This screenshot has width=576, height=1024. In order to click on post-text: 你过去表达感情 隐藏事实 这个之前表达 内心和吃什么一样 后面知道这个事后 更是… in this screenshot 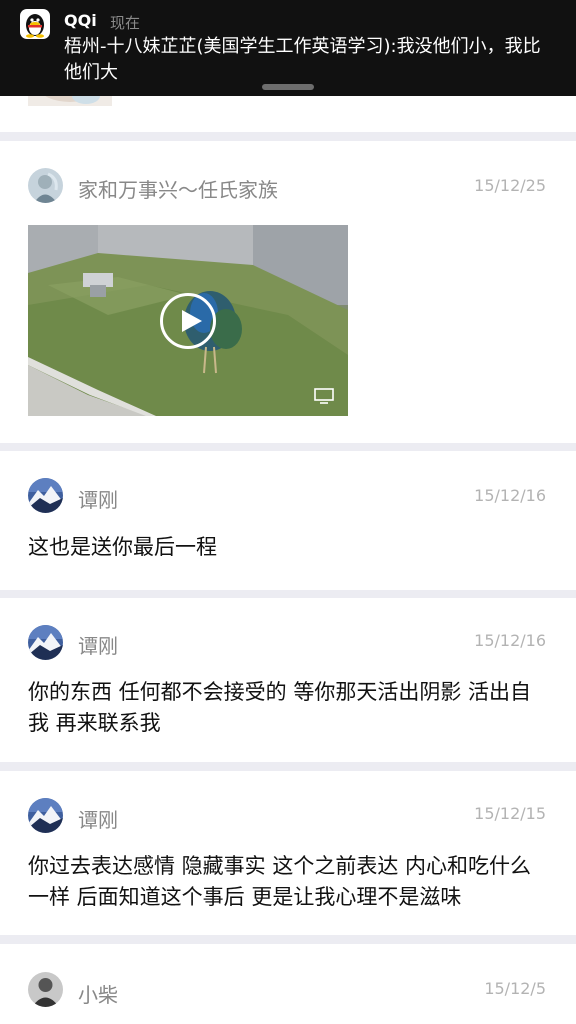, I will do `click(280, 881)`.